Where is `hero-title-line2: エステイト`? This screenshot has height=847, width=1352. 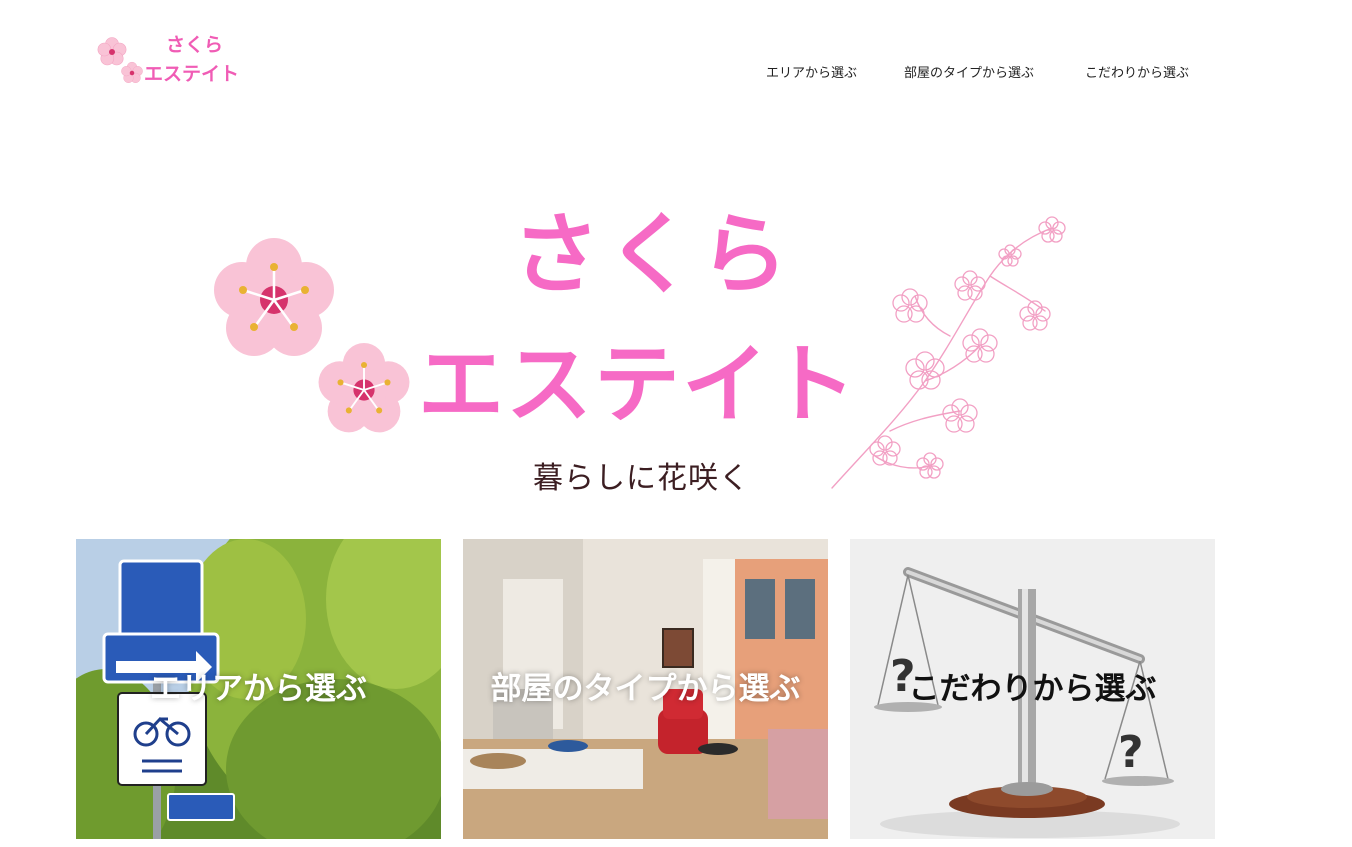
hero-title-line2: エステイト is located at coordinates (638, 385).